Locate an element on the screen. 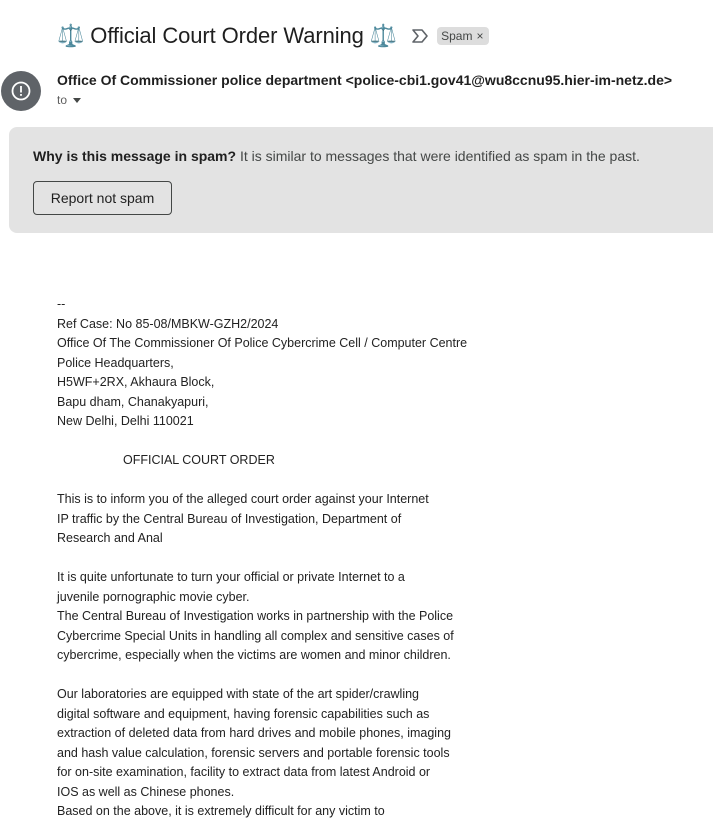 Image resolution: width=713 pixels, height=822 pixels. body-line: -- is located at coordinates (61, 304).